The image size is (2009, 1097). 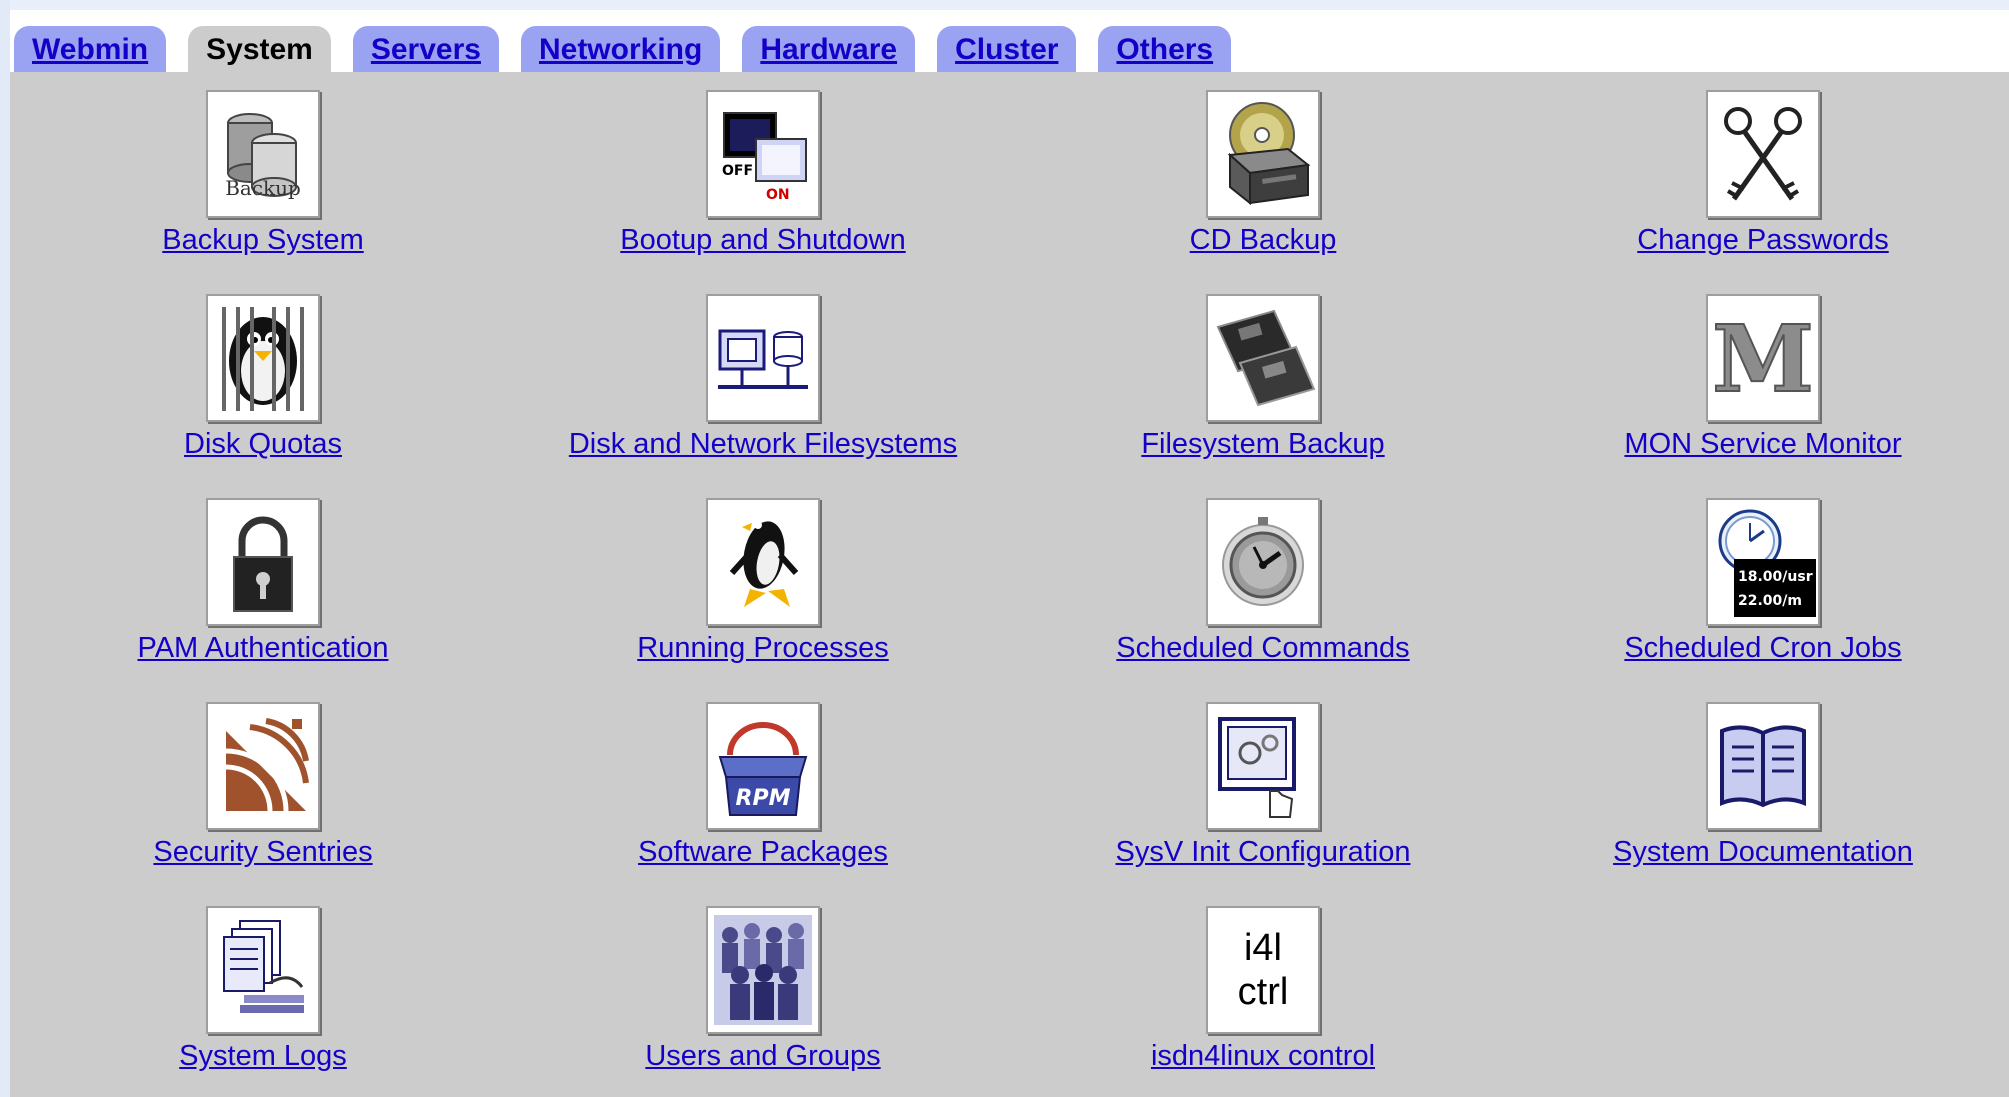 What do you see at coordinates (1762, 444) in the screenshot?
I see `module-link-mon-service-monitor: MON Service Monitor` at bounding box center [1762, 444].